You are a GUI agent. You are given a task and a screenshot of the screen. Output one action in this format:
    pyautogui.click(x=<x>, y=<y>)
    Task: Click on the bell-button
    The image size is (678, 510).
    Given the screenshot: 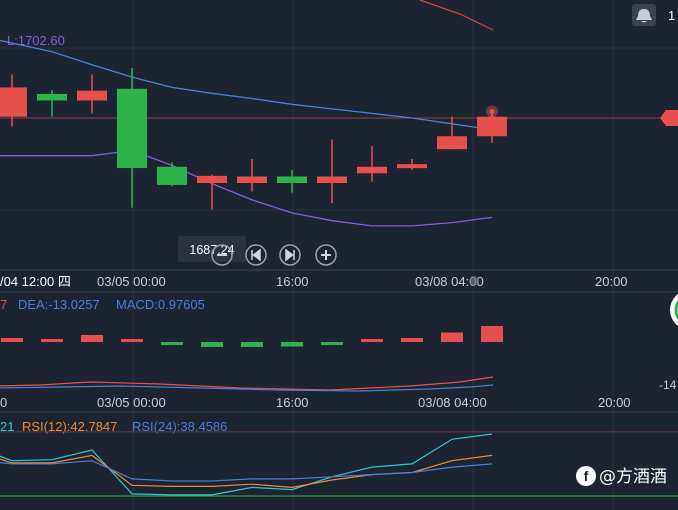 What is the action you would take?
    pyautogui.click(x=644, y=15)
    